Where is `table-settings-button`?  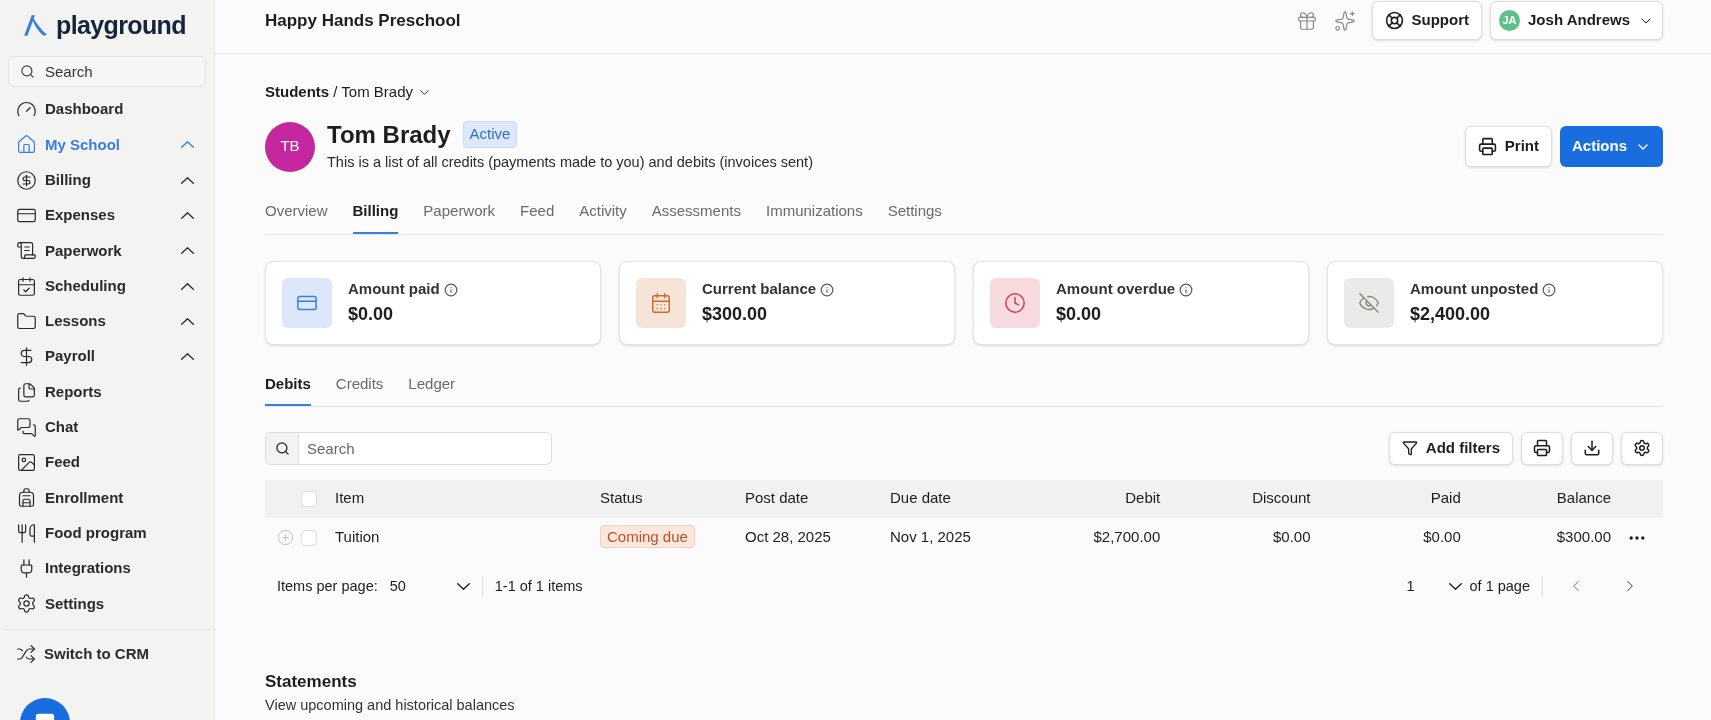 table-settings-button is located at coordinates (1642, 448).